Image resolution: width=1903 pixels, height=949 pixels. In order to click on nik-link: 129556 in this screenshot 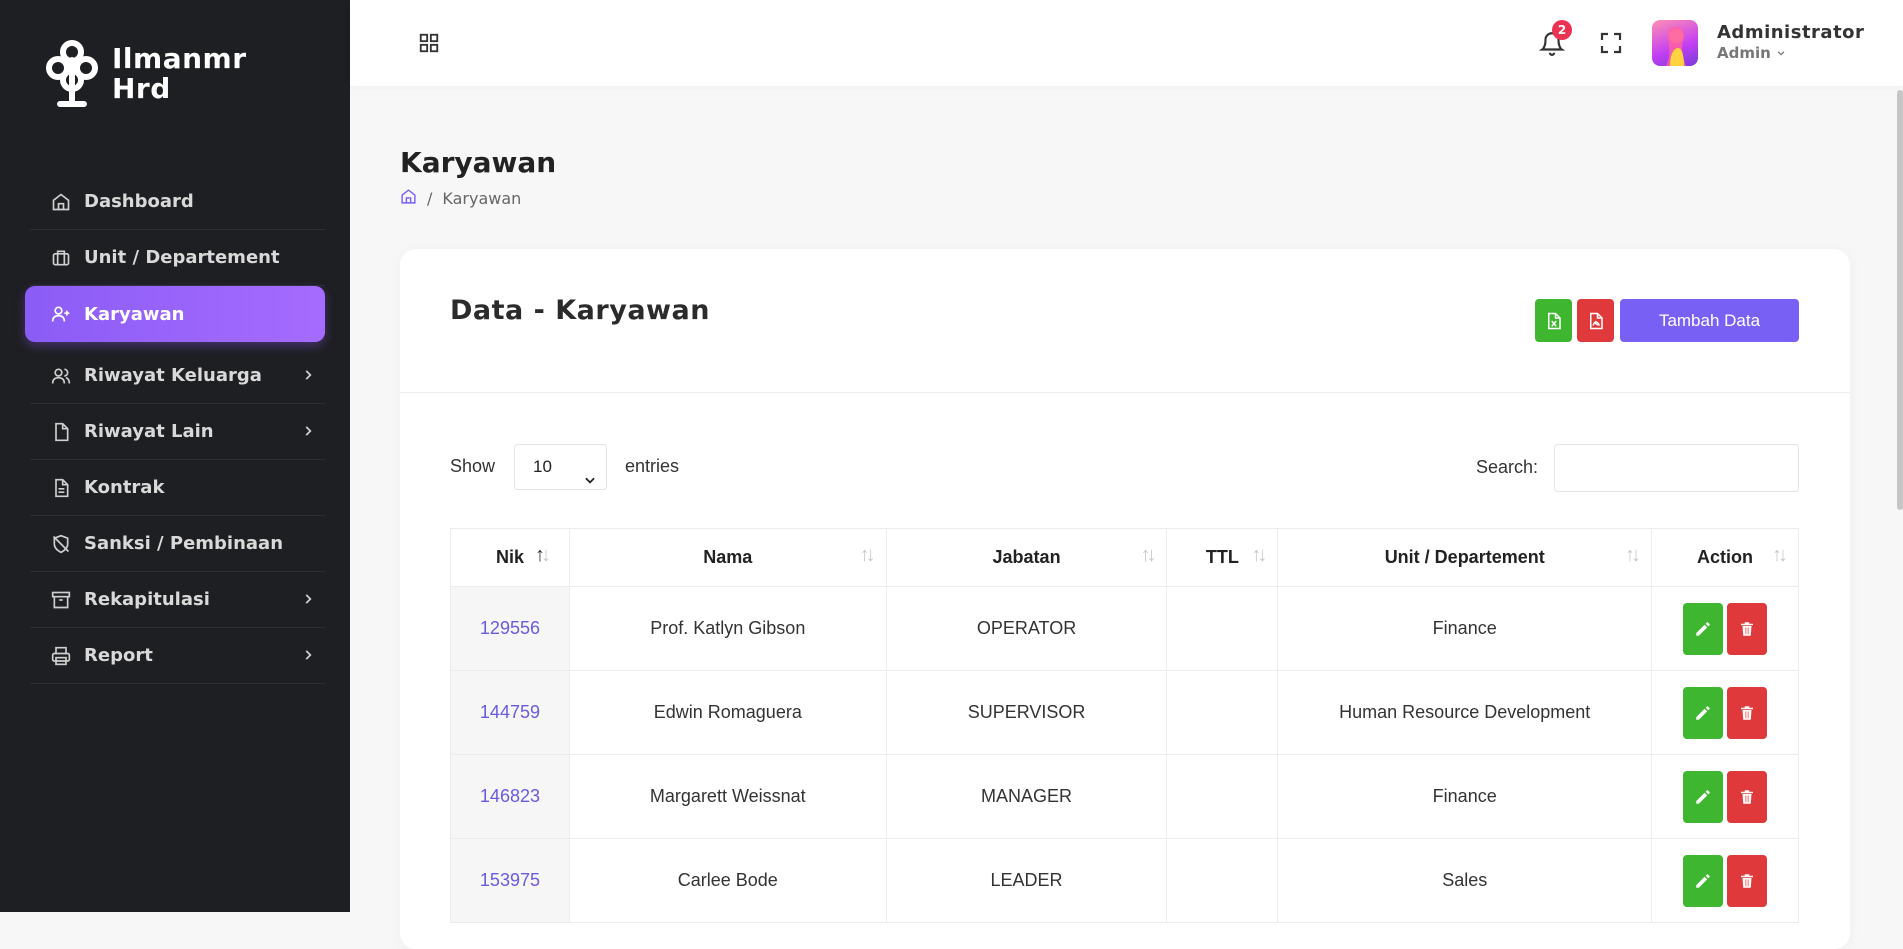, I will do `click(510, 628)`.